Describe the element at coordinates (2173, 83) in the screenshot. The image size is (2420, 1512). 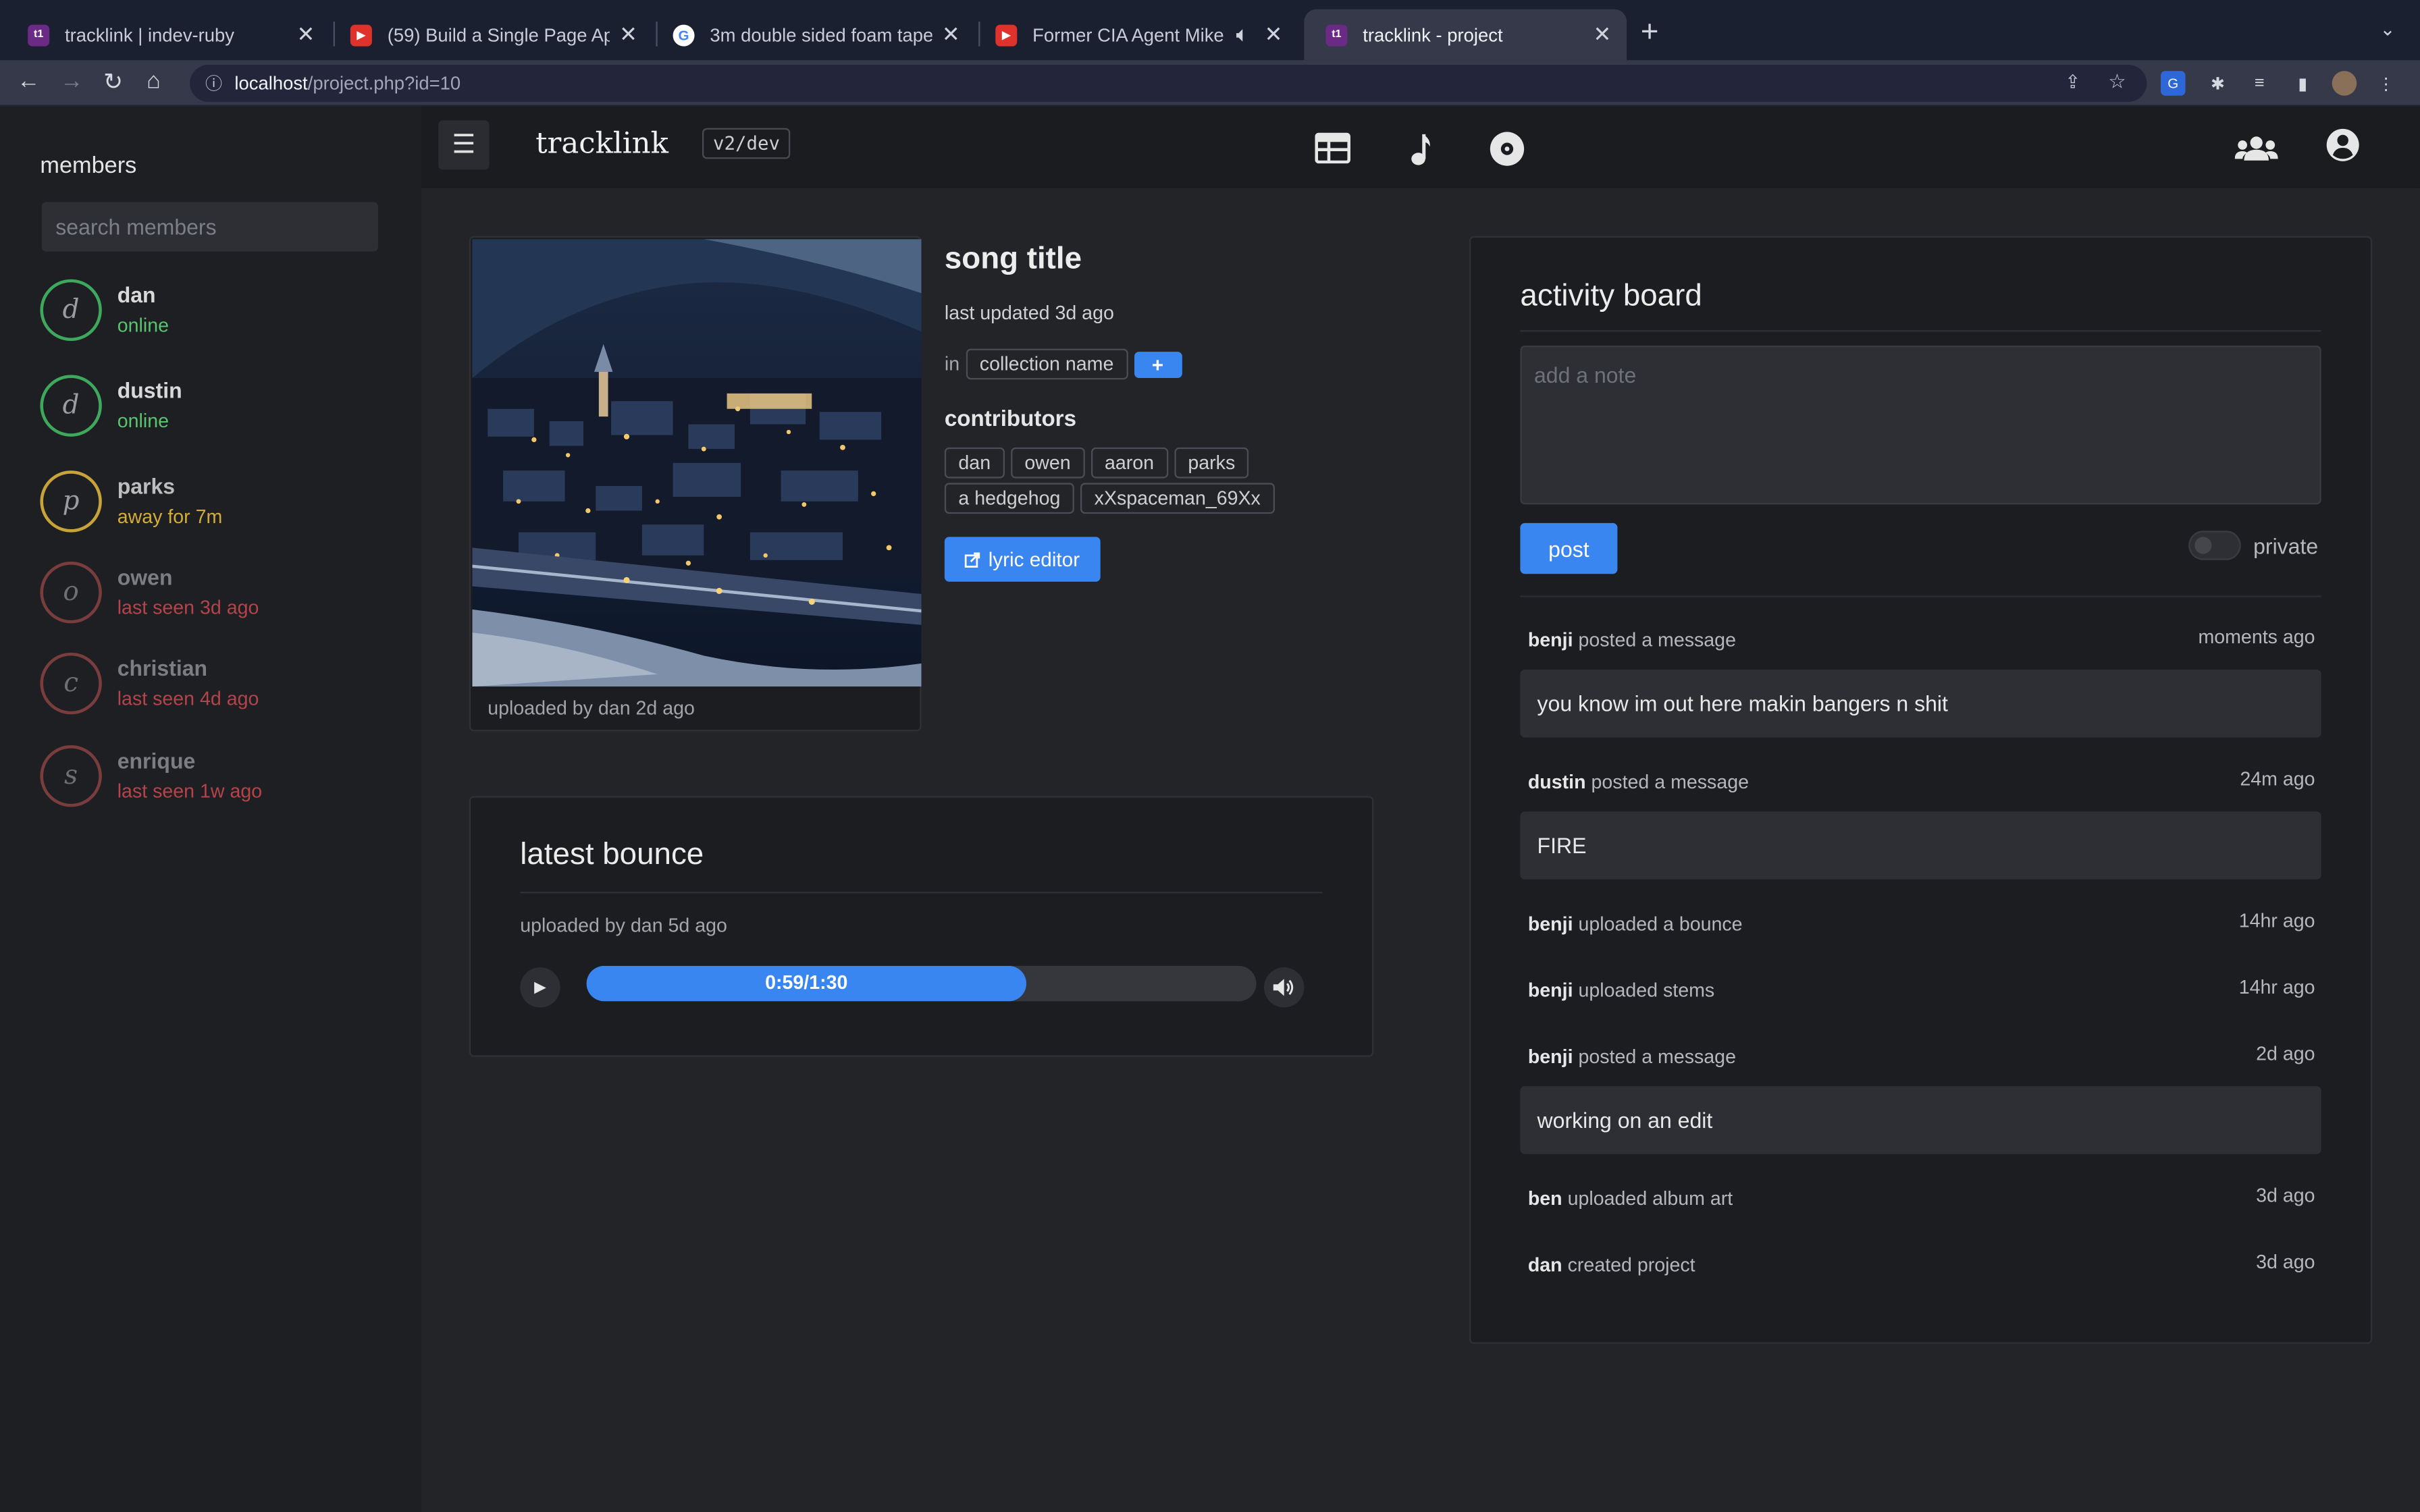
I see `translate-extension-icon: G` at that location.